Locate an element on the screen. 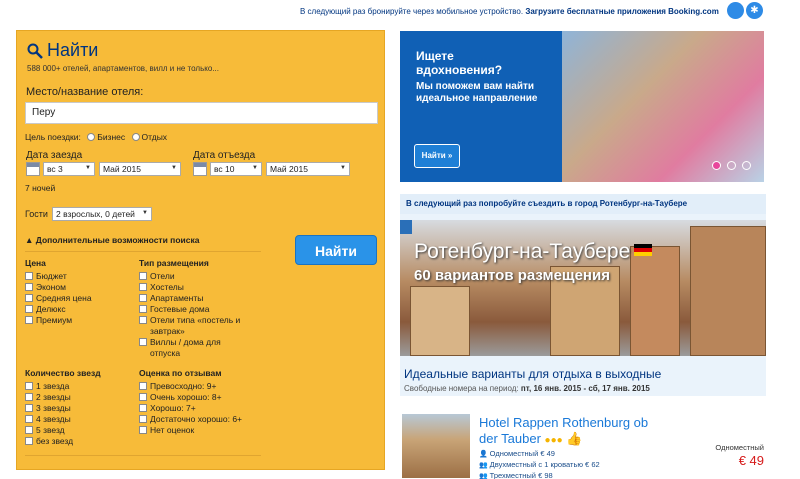 The image size is (800, 479). germany-flag-icon is located at coordinates (643, 250).